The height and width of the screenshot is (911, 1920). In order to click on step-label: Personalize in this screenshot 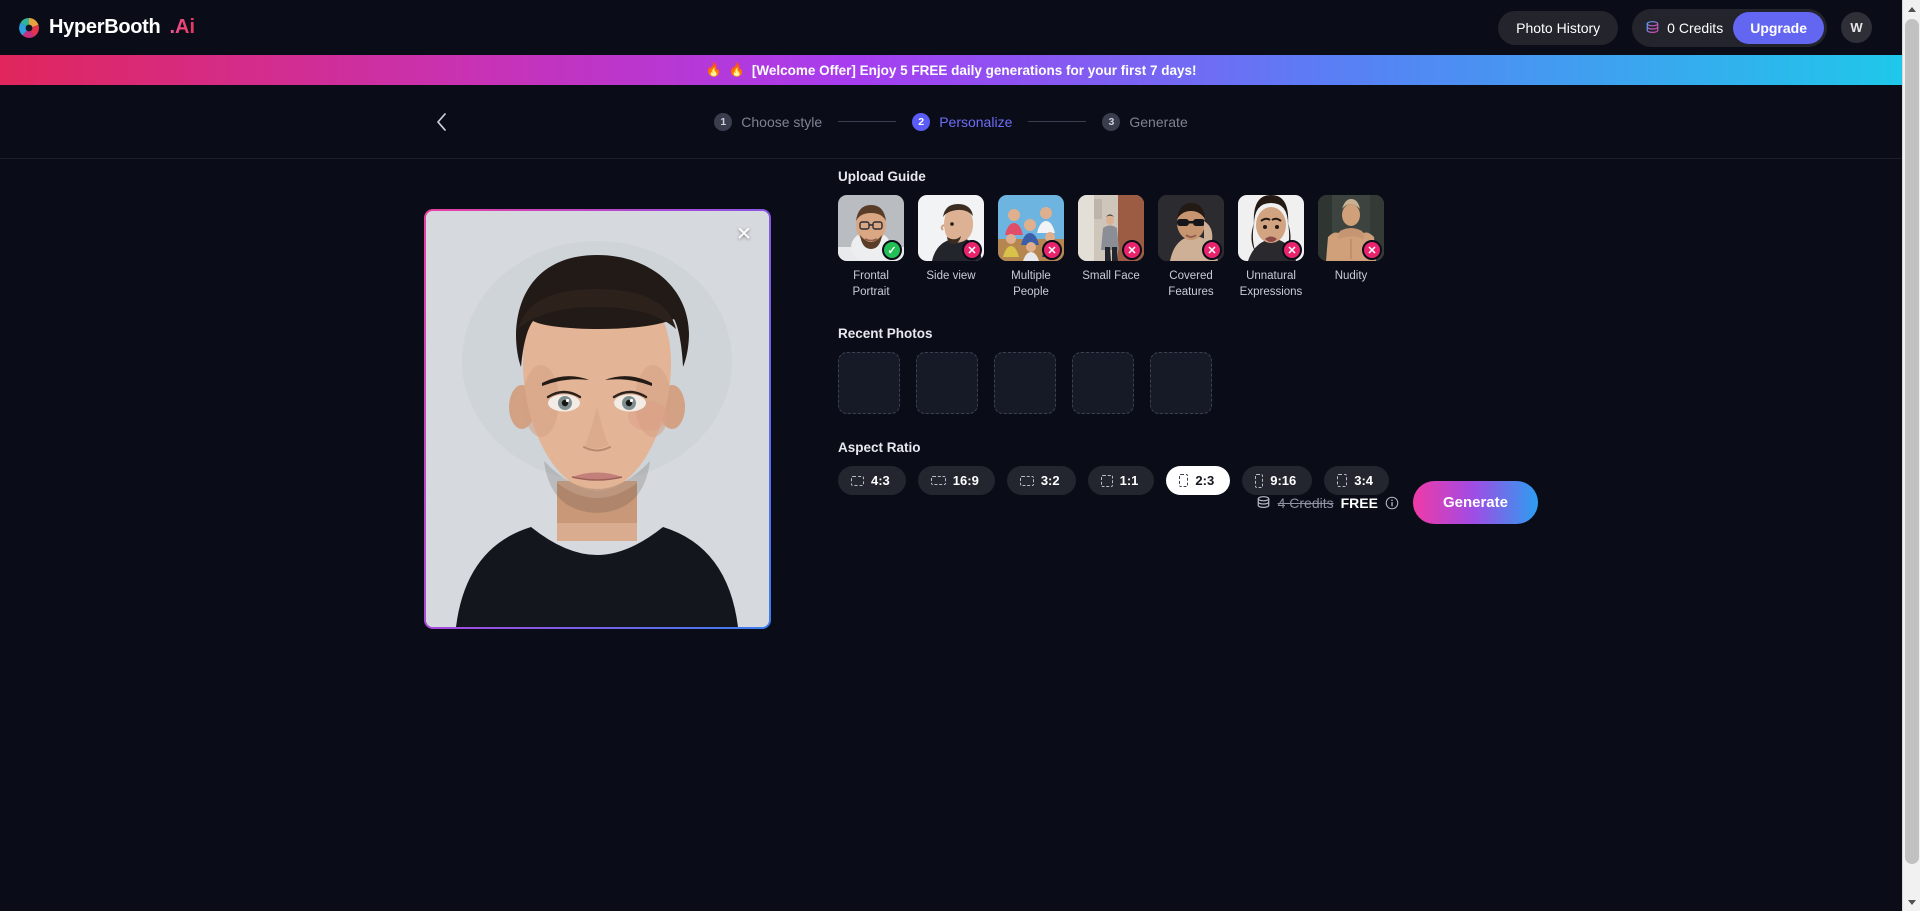, I will do `click(976, 121)`.